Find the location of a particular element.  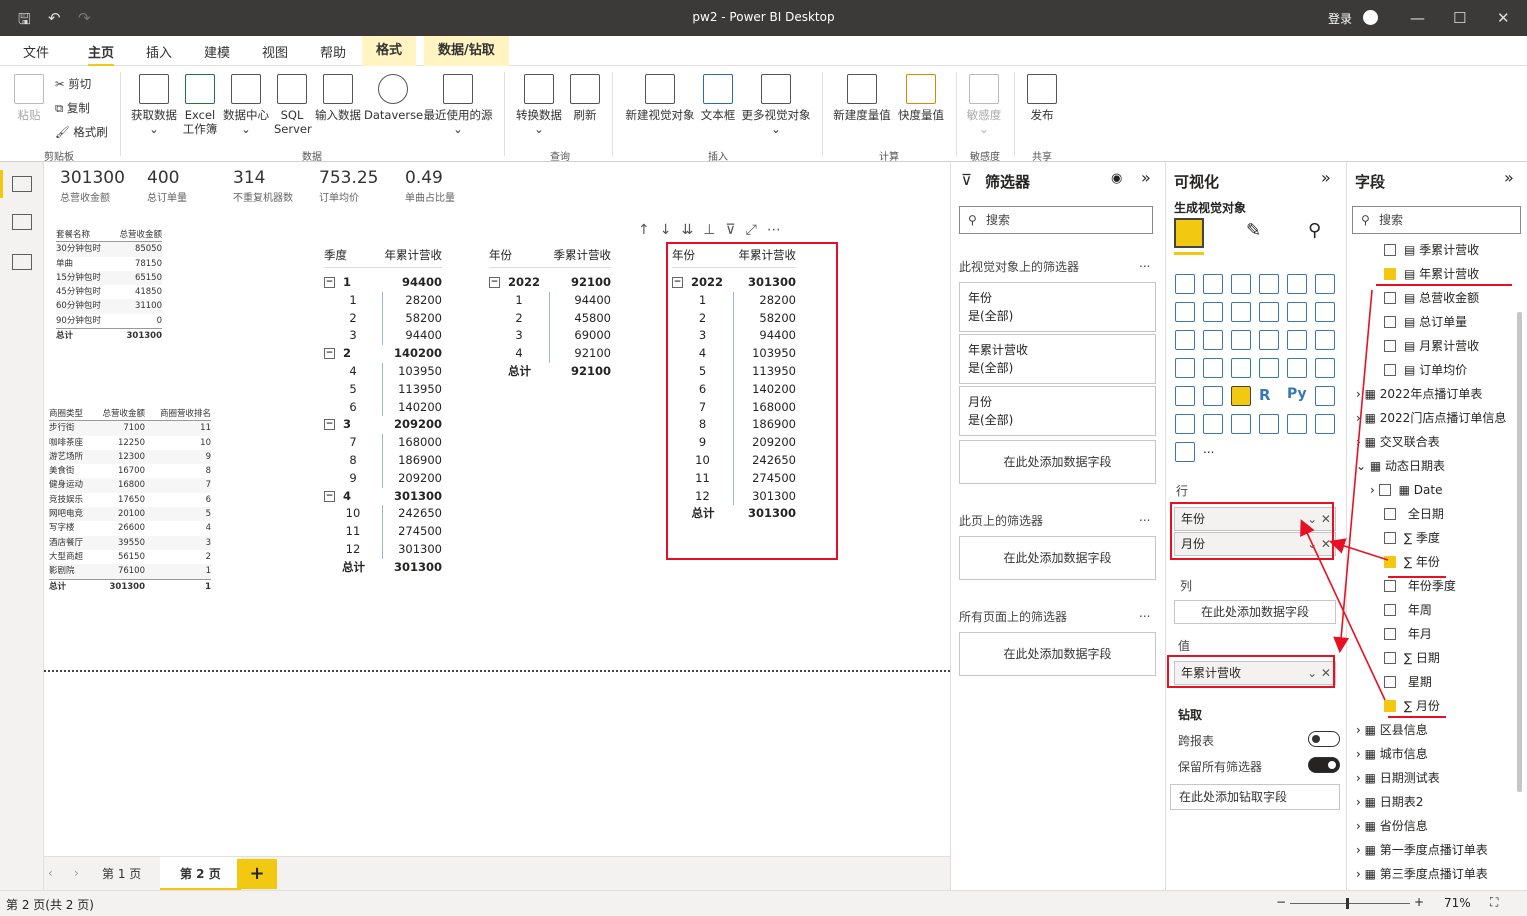

drill-add-field: 在此处添加钻取字段 is located at coordinates (1255, 797).